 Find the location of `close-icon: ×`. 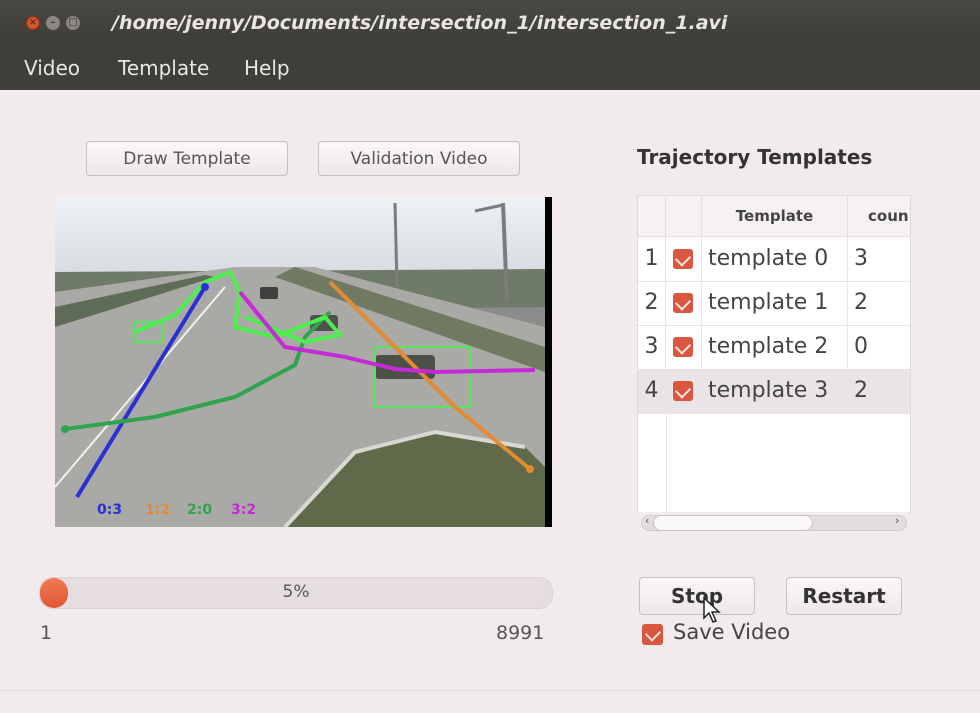

close-icon: × is located at coordinates (33, 22).